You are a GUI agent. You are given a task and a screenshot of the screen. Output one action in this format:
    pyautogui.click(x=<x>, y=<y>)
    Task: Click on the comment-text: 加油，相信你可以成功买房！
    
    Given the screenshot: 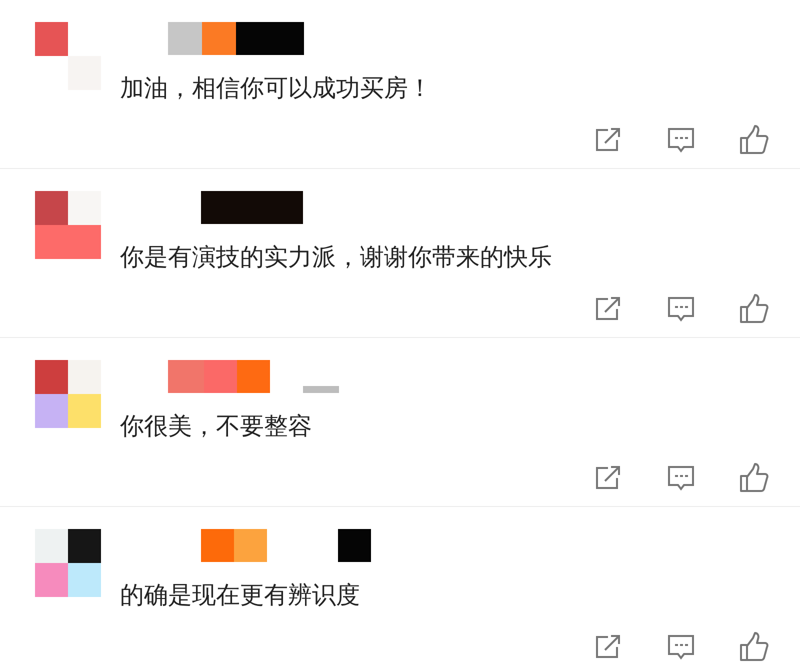 What is the action you would take?
    pyautogui.click(x=276, y=88)
    